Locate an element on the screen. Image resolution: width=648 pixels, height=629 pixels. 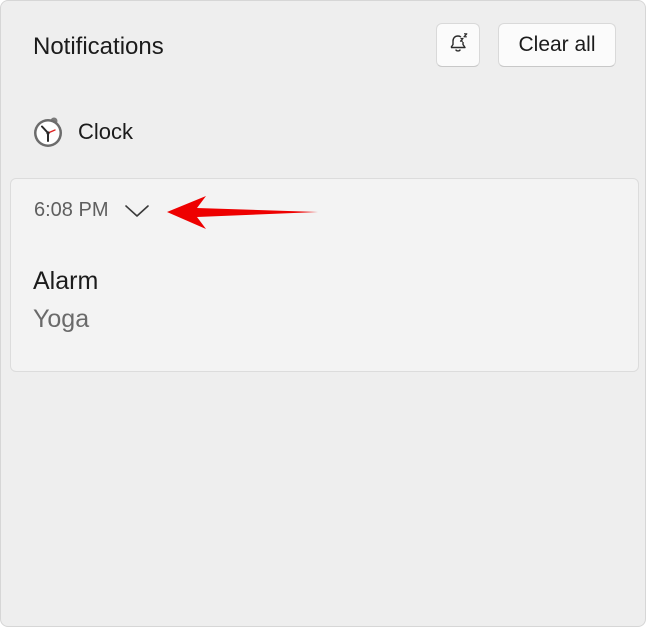
app-name-label: Clock is located at coordinates (106, 131).